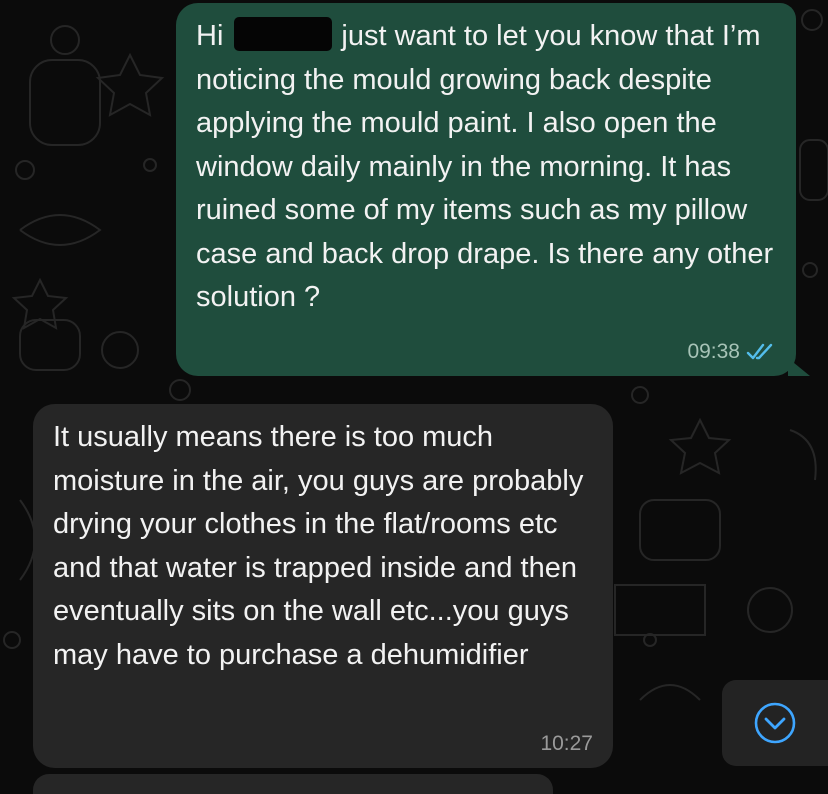 The height and width of the screenshot is (794, 828). I want to click on redacted-name, so click(283, 34).